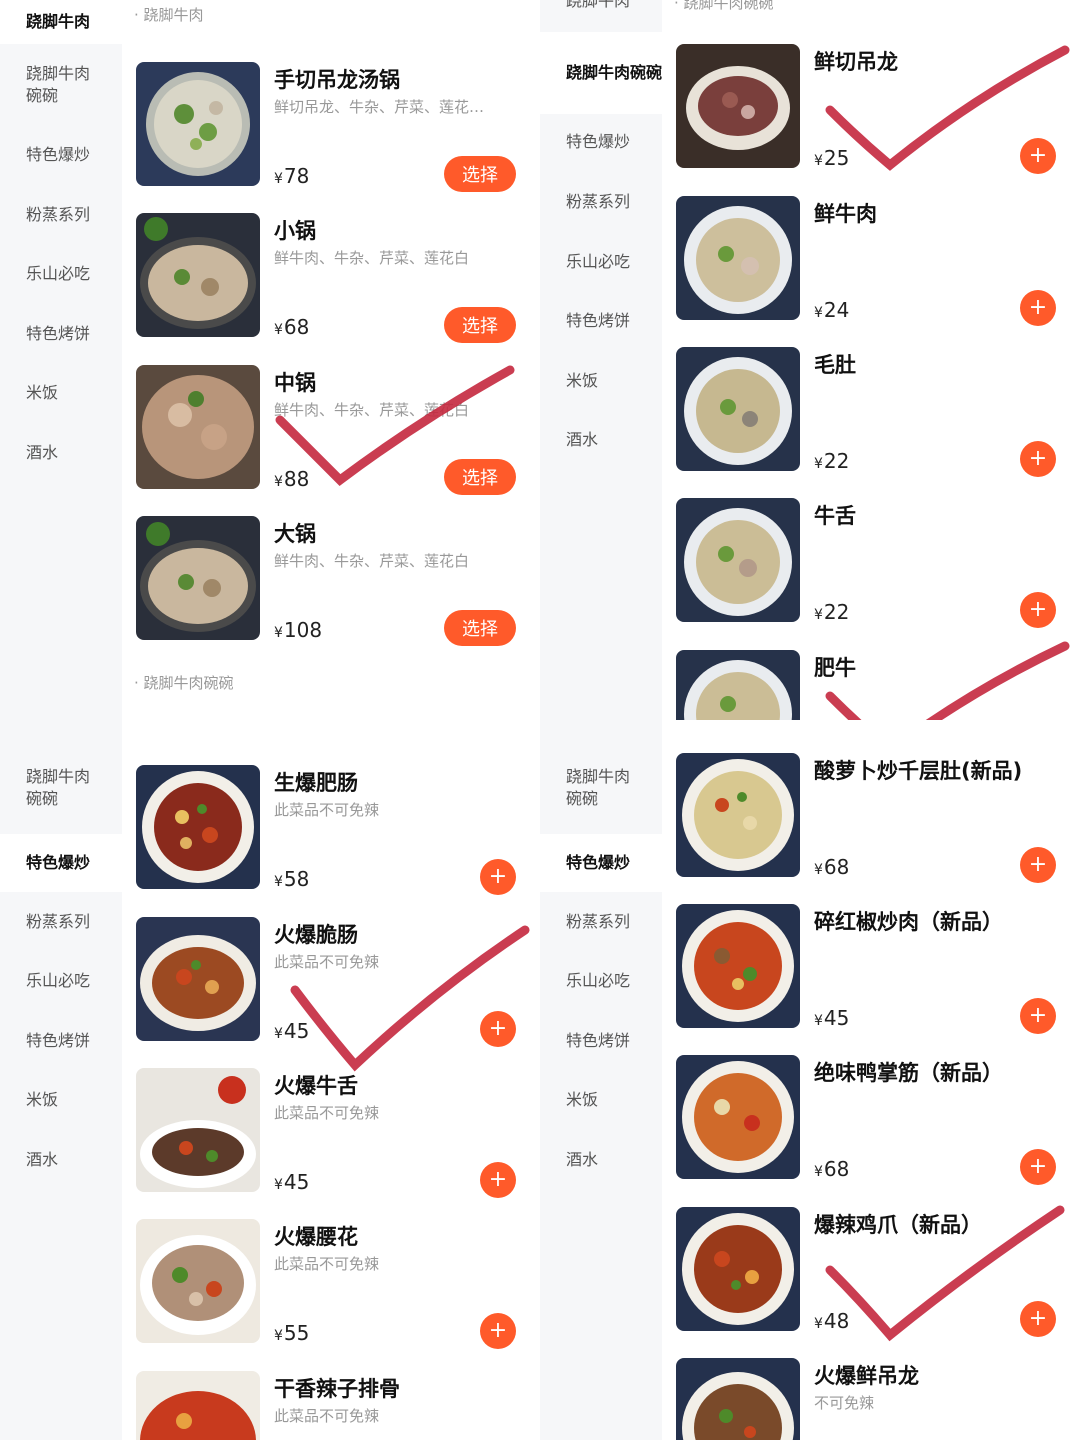 The image size is (1080, 1440). Describe the element at coordinates (296, 879) in the screenshot. I see `price-value: 58` at that location.